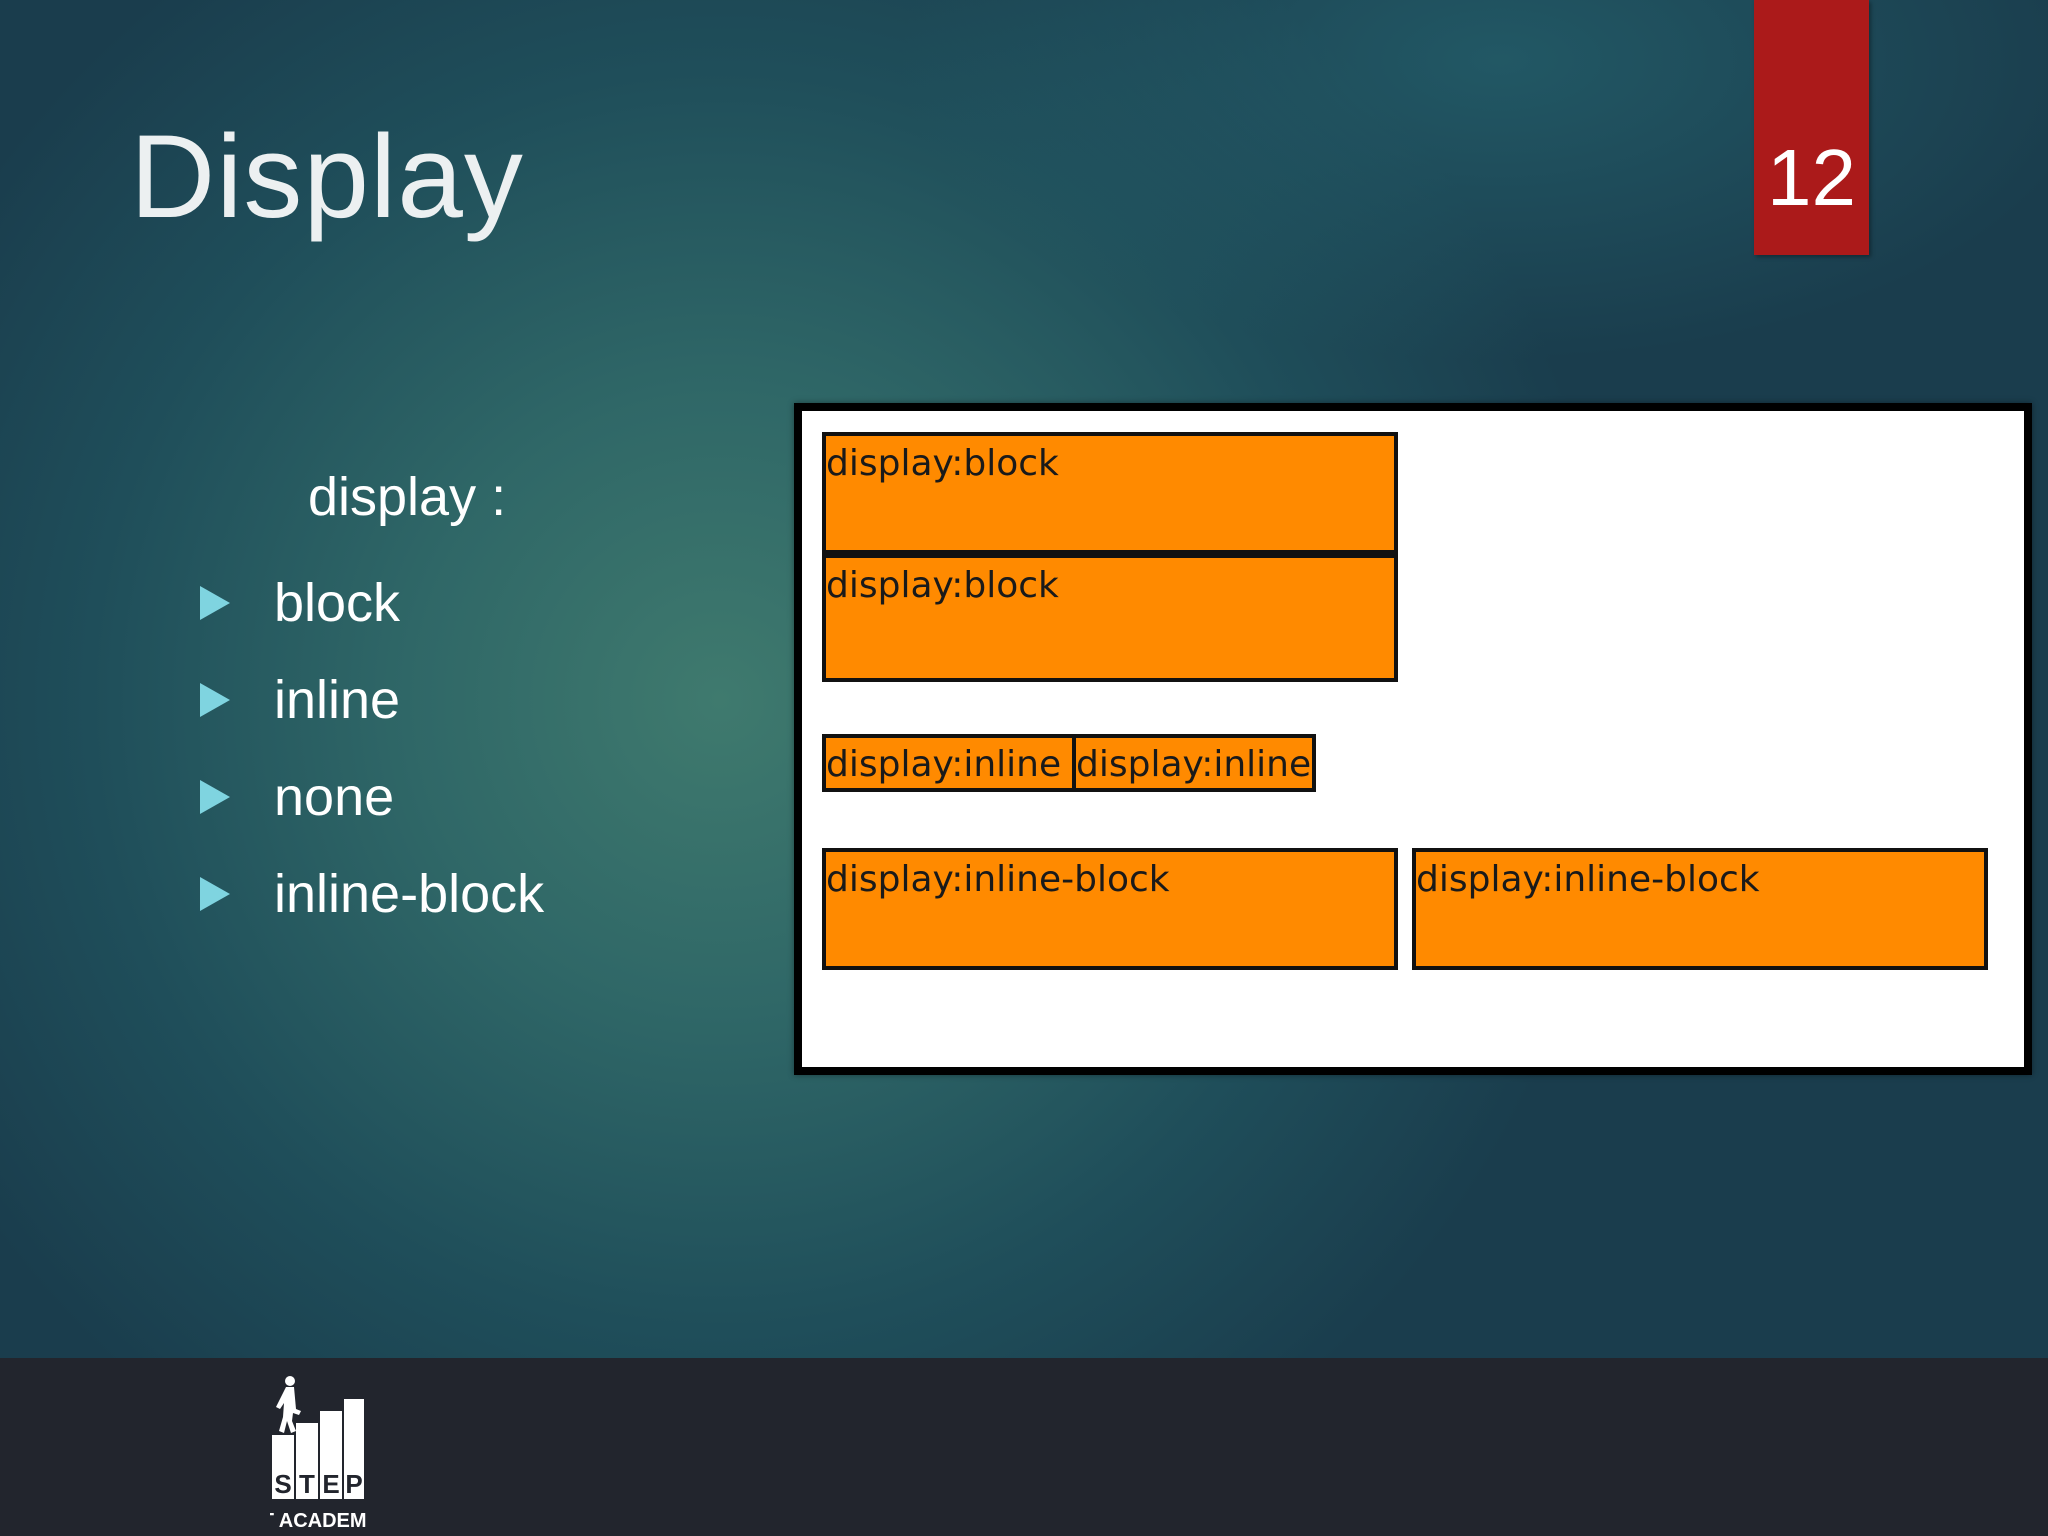  I want to click on list-item: inline, so click(300, 700).